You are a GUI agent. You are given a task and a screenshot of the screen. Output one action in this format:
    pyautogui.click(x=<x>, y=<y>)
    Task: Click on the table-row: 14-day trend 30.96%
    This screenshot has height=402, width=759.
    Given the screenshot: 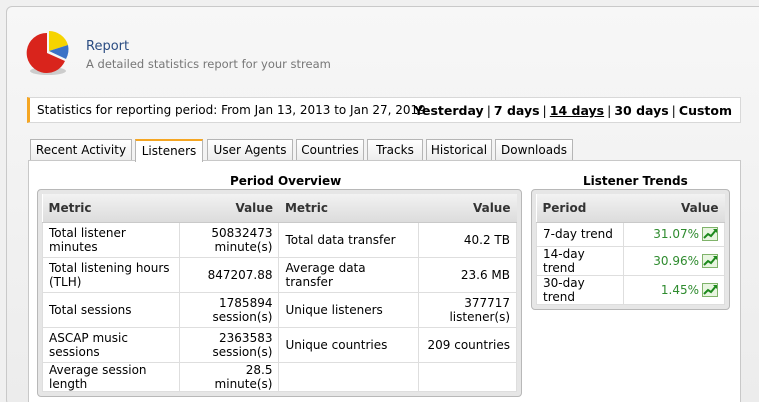 What is the action you would take?
    pyautogui.click(x=630, y=260)
    